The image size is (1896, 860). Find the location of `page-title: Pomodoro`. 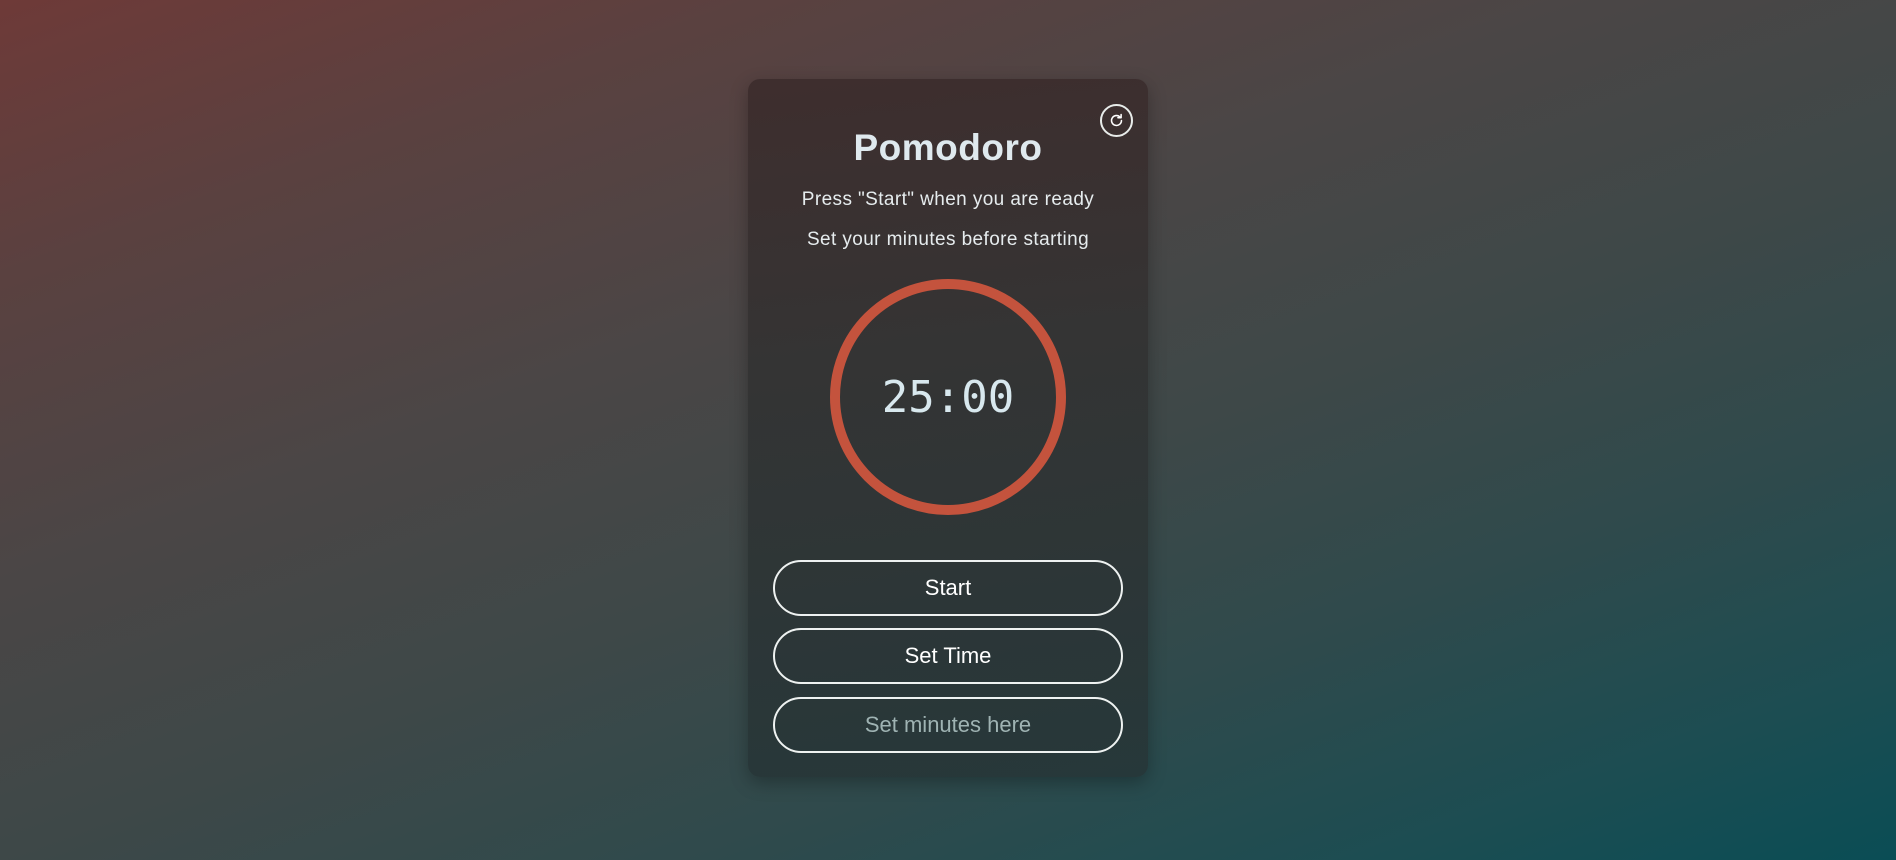

page-title: Pomodoro is located at coordinates (948, 147).